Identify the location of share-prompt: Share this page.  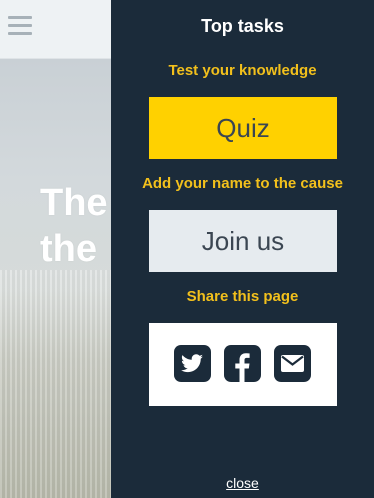
(242, 296).